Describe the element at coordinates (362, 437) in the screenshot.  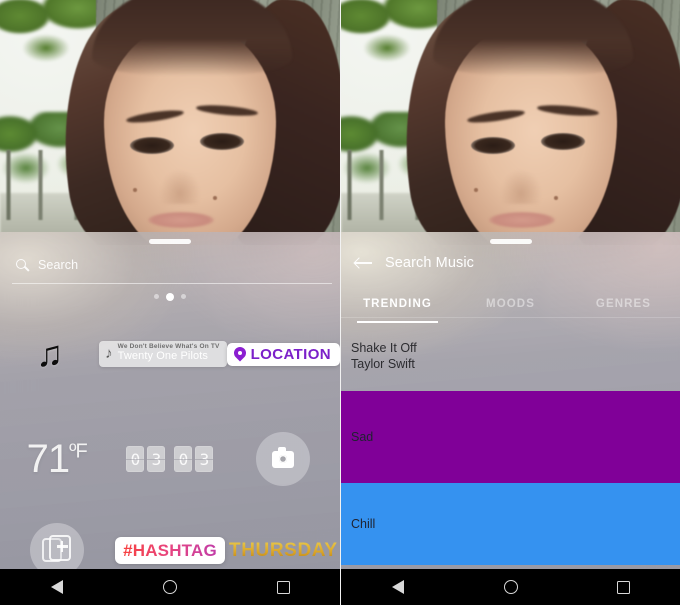
I see `mood-band-label: Sad` at that location.